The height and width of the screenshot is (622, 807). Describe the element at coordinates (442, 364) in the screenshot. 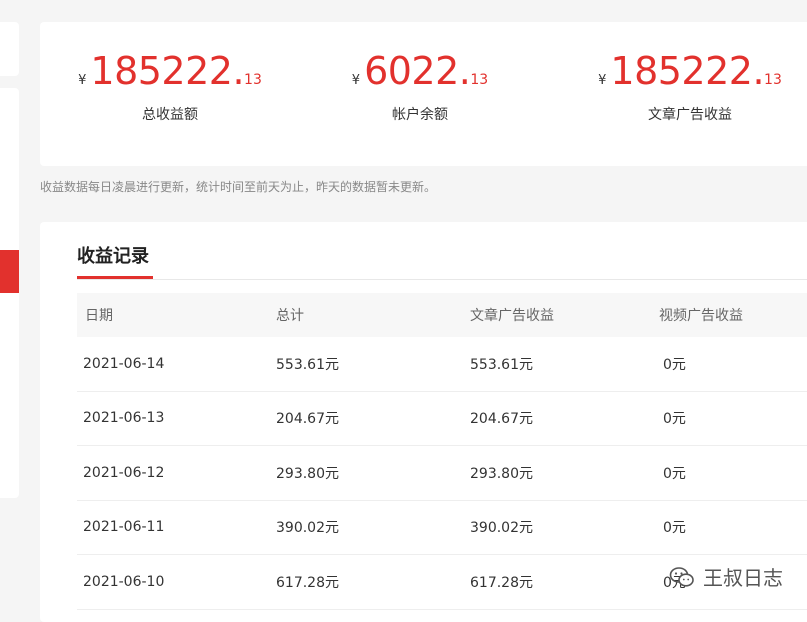

I see `table-row: 2021-06-14 553.61元 553.61元 0元` at that location.